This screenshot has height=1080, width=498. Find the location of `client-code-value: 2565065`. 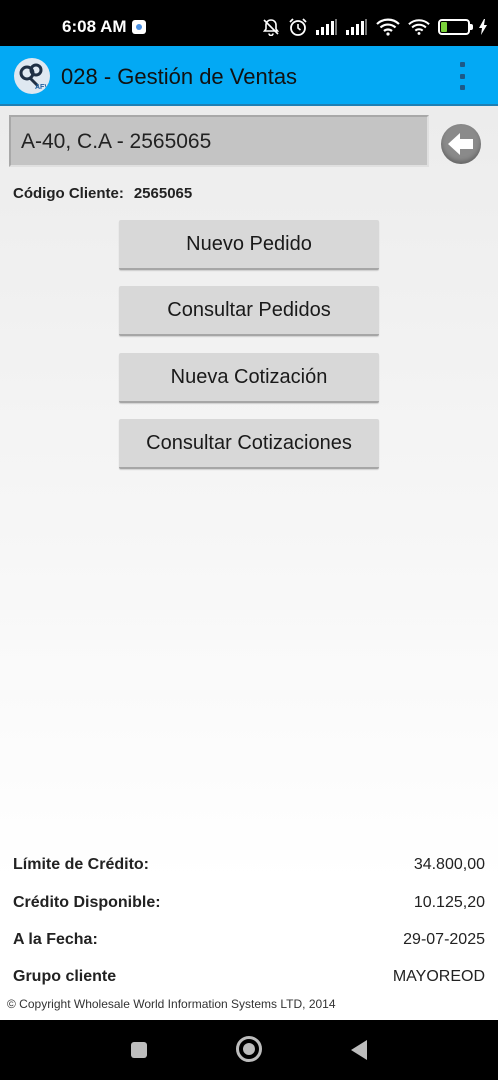

client-code-value: 2565065 is located at coordinates (163, 193).